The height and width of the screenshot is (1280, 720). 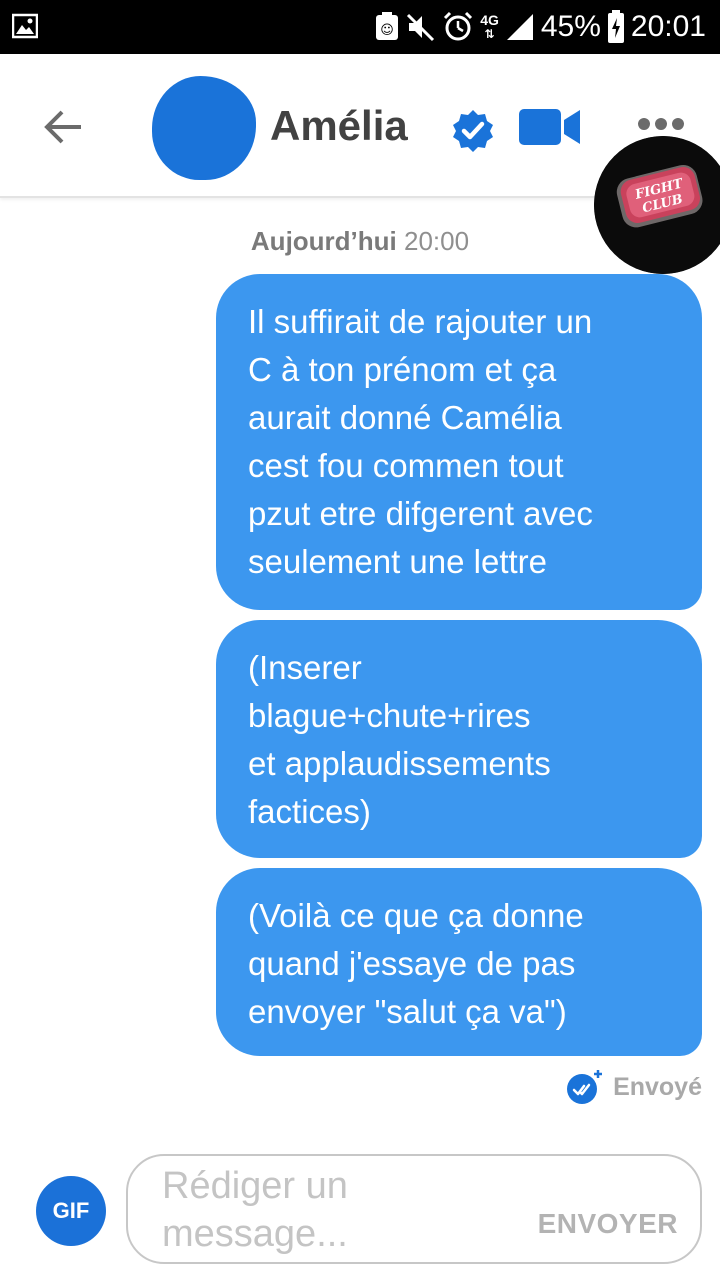 What do you see at coordinates (458, 26) in the screenshot?
I see `alarm-icon` at bounding box center [458, 26].